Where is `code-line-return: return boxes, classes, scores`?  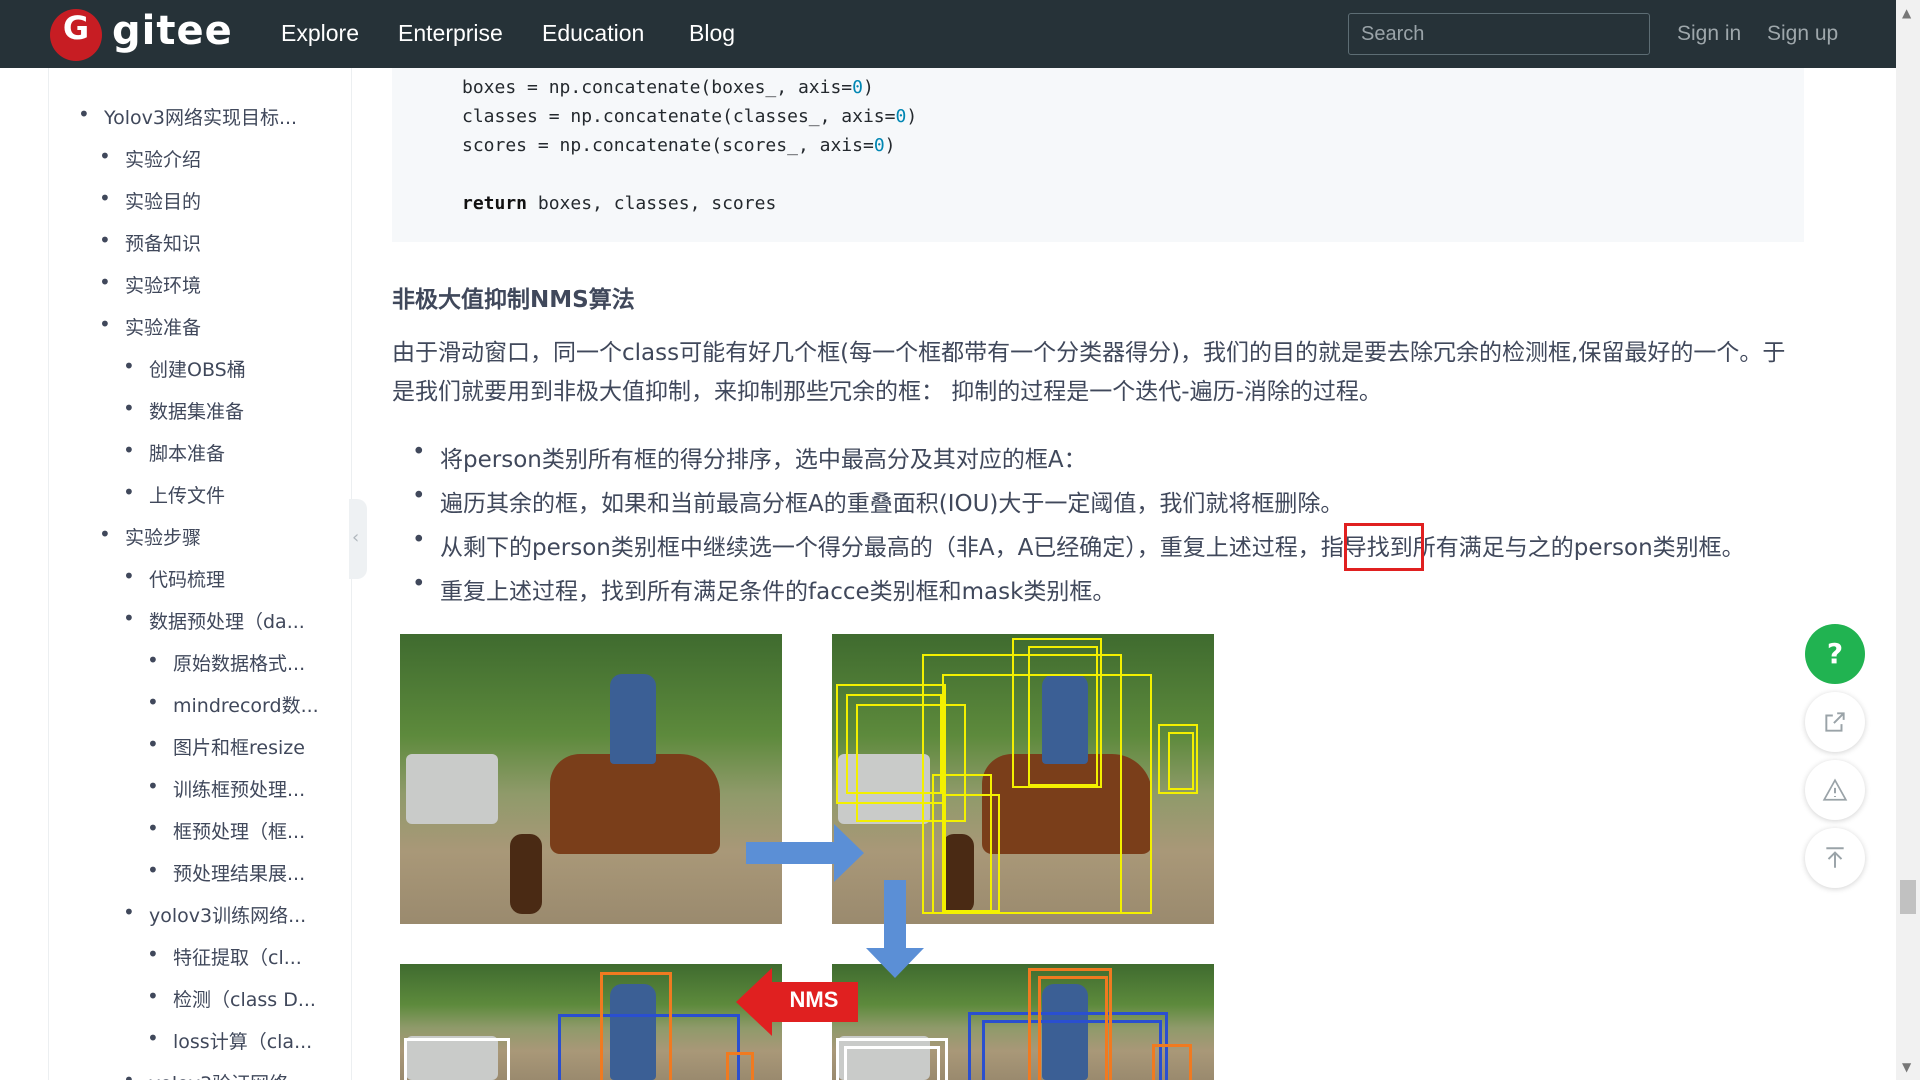
code-line-return: return boxes, classes, scores is located at coordinates (619, 203).